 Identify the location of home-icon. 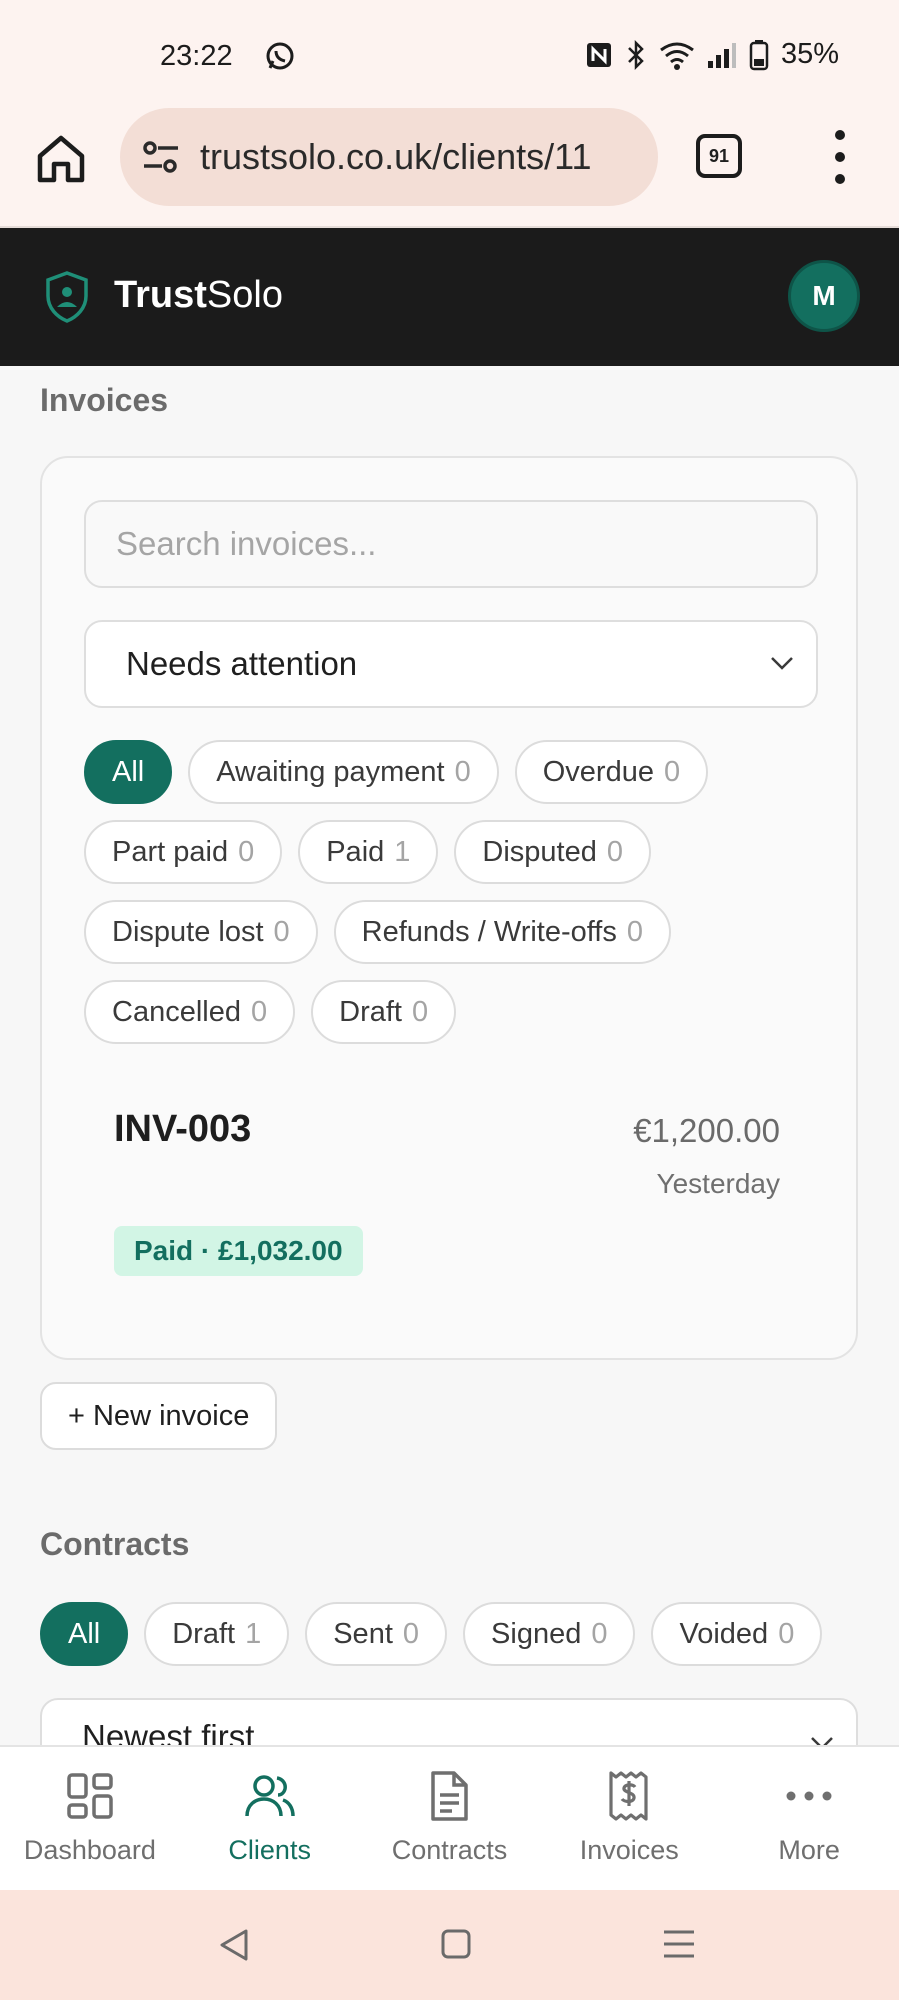
(61, 159).